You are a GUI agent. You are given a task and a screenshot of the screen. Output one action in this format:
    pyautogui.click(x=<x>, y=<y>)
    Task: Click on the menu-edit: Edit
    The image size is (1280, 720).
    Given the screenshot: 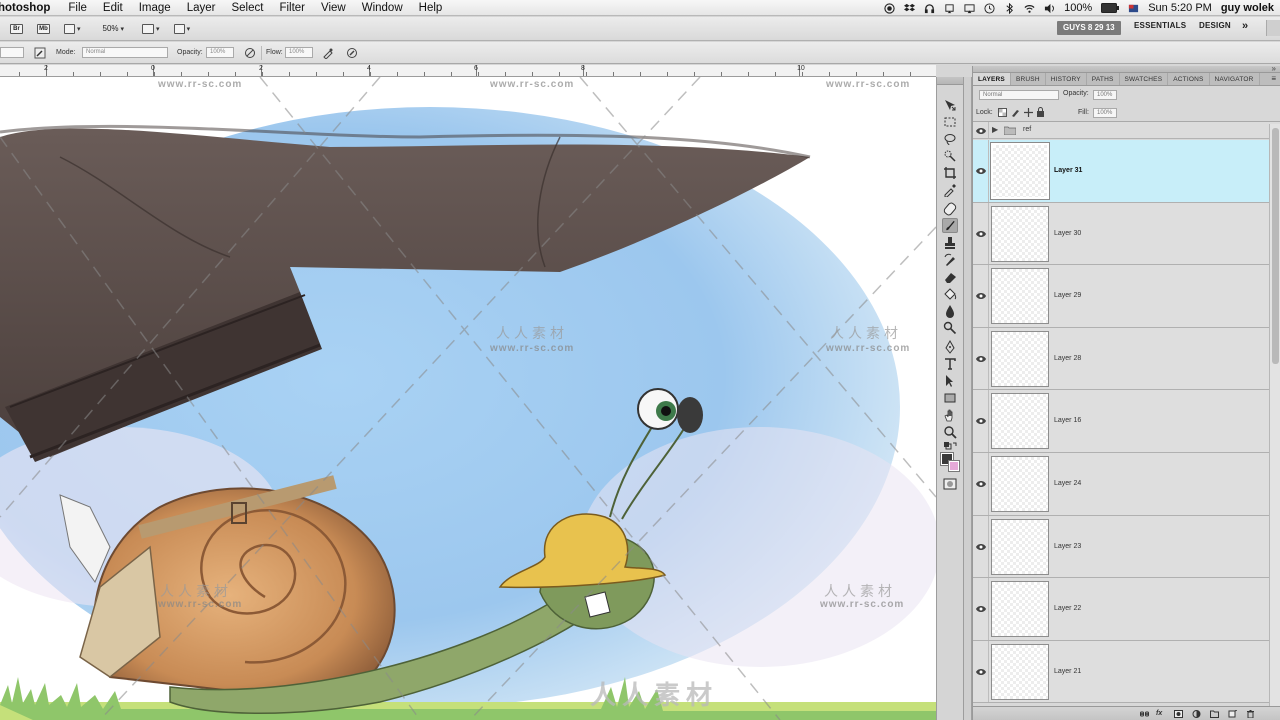 What is the action you would take?
    pyautogui.click(x=113, y=8)
    